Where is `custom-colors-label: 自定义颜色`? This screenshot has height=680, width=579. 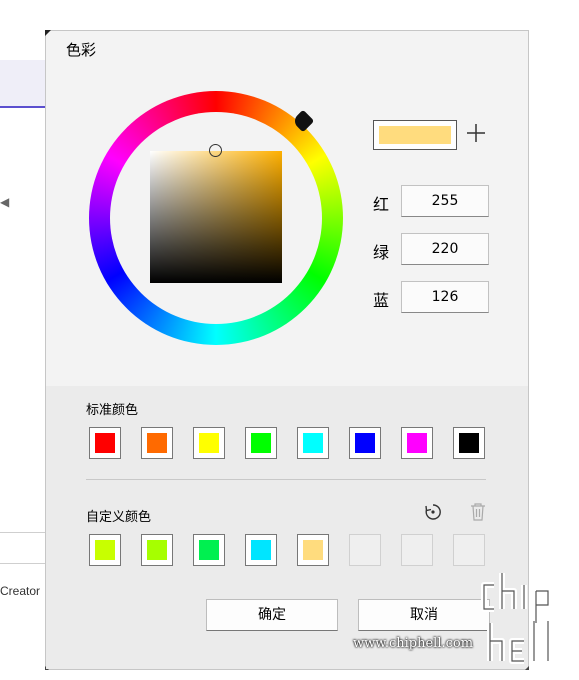
custom-colors-label: 自定义颜色 is located at coordinates (119, 517).